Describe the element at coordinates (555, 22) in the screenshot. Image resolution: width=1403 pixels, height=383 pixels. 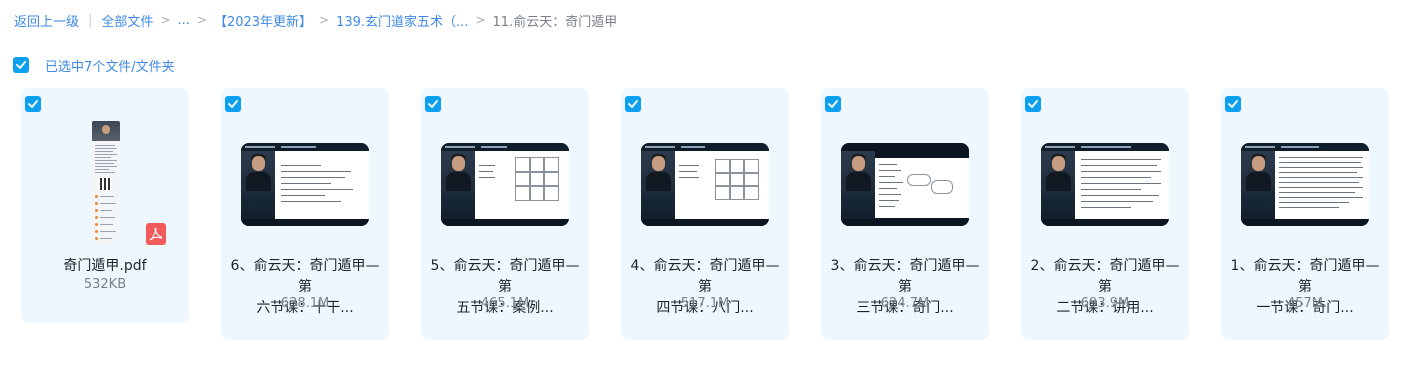
I see `breadcrumb-current: 11.俞云天：奇门遁甲` at that location.